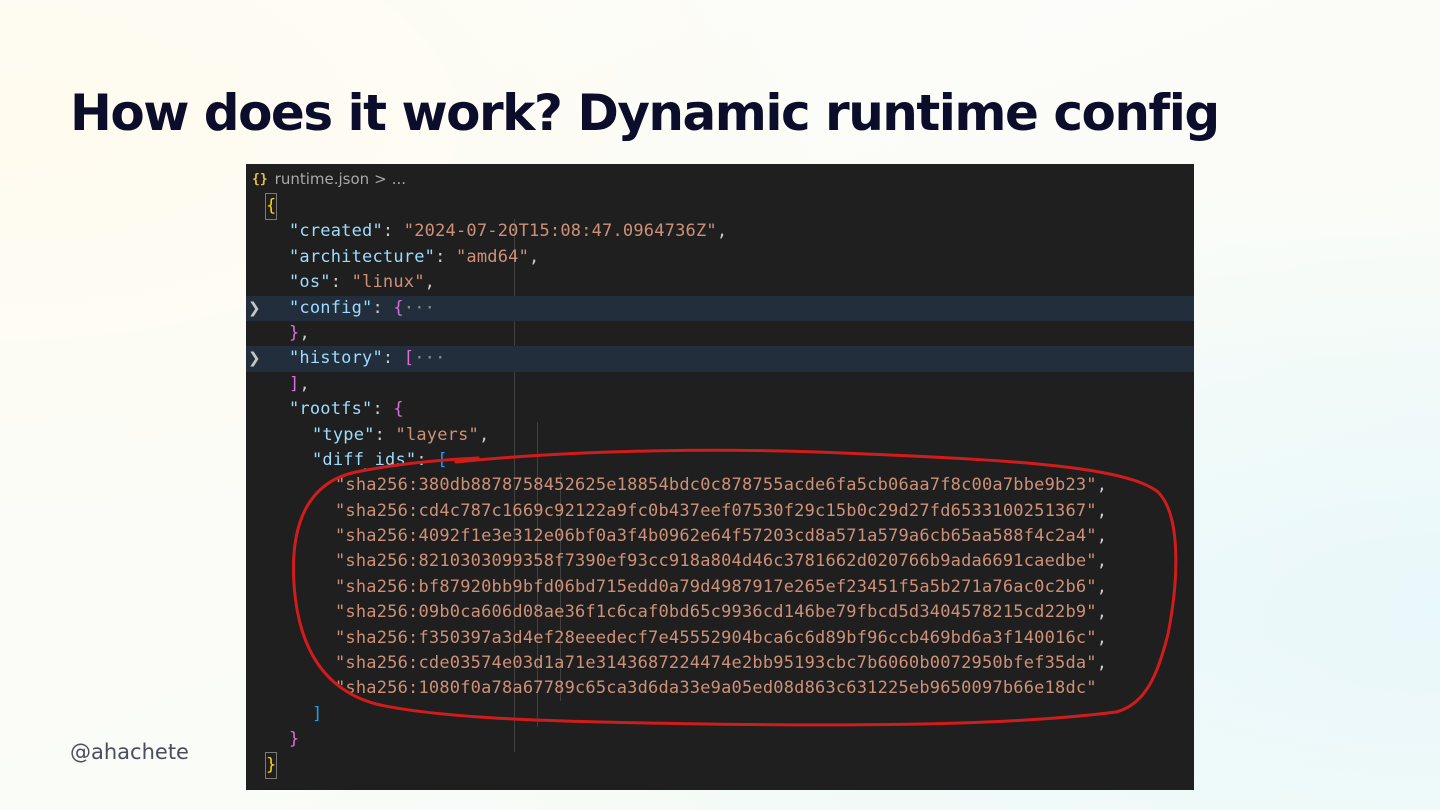 The image size is (1440, 810). Describe the element at coordinates (645, 113) in the screenshot. I see `slide-title: How does it work? Dynamic runtime config` at that location.